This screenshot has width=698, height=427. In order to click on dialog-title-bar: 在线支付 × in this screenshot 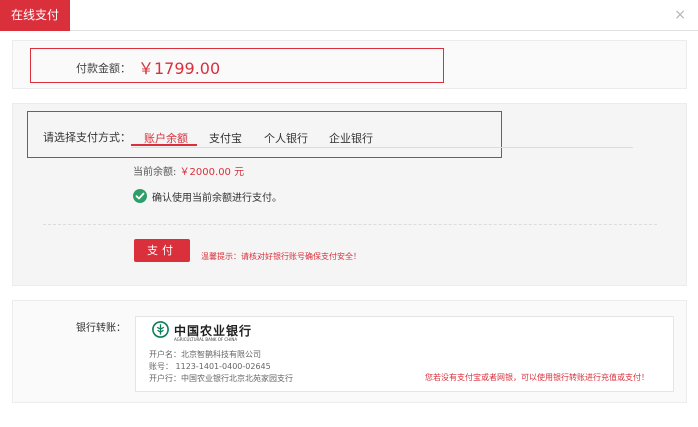, I will do `click(349, 15)`.